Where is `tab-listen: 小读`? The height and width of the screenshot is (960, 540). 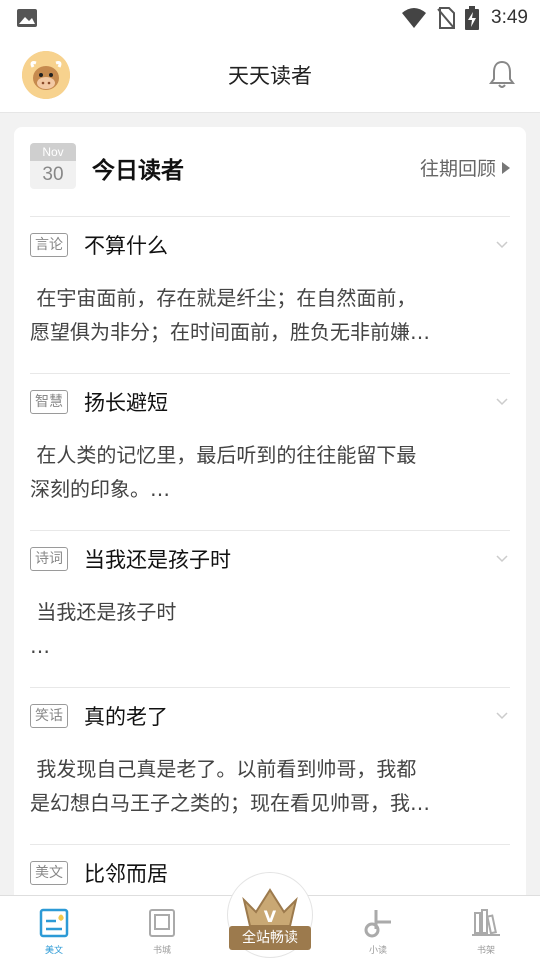
tab-listen: 小读 is located at coordinates (378, 928).